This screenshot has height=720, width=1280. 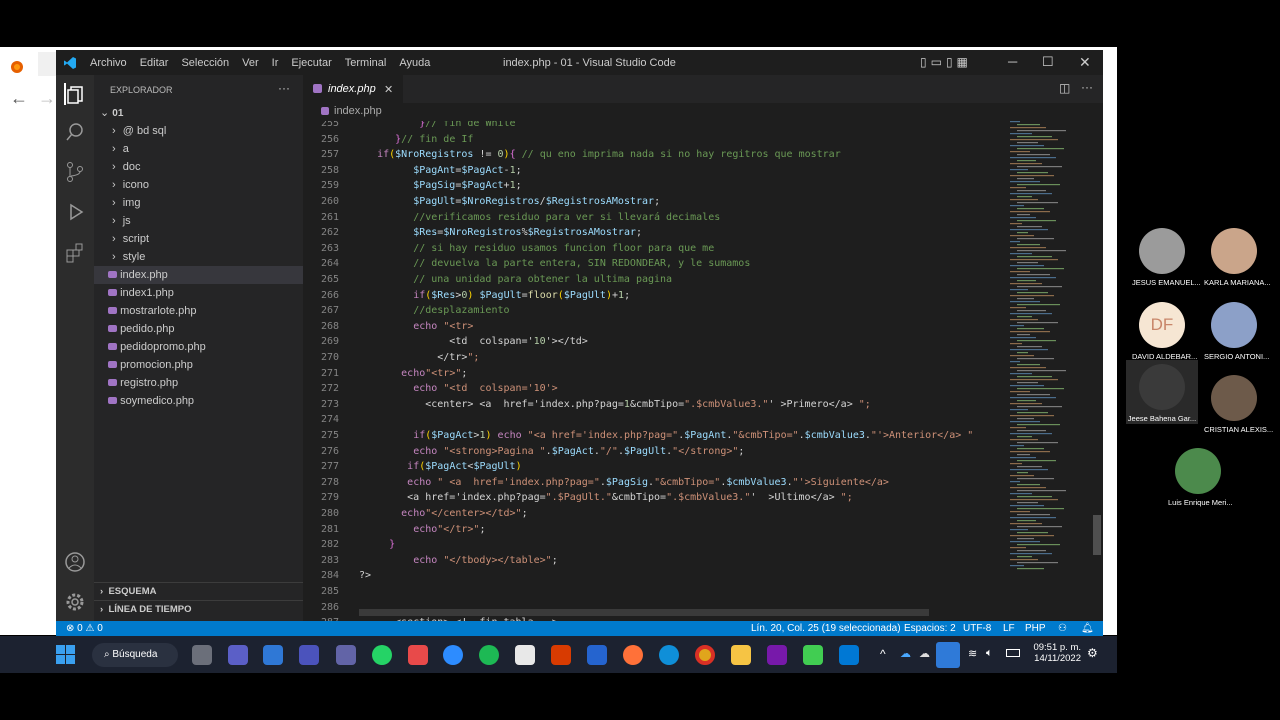 What do you see at coordinates (135, 655) in the screenshot?
I see `taskbar-search: ⌕ Búsqueda` at bounding box center [135, 655].